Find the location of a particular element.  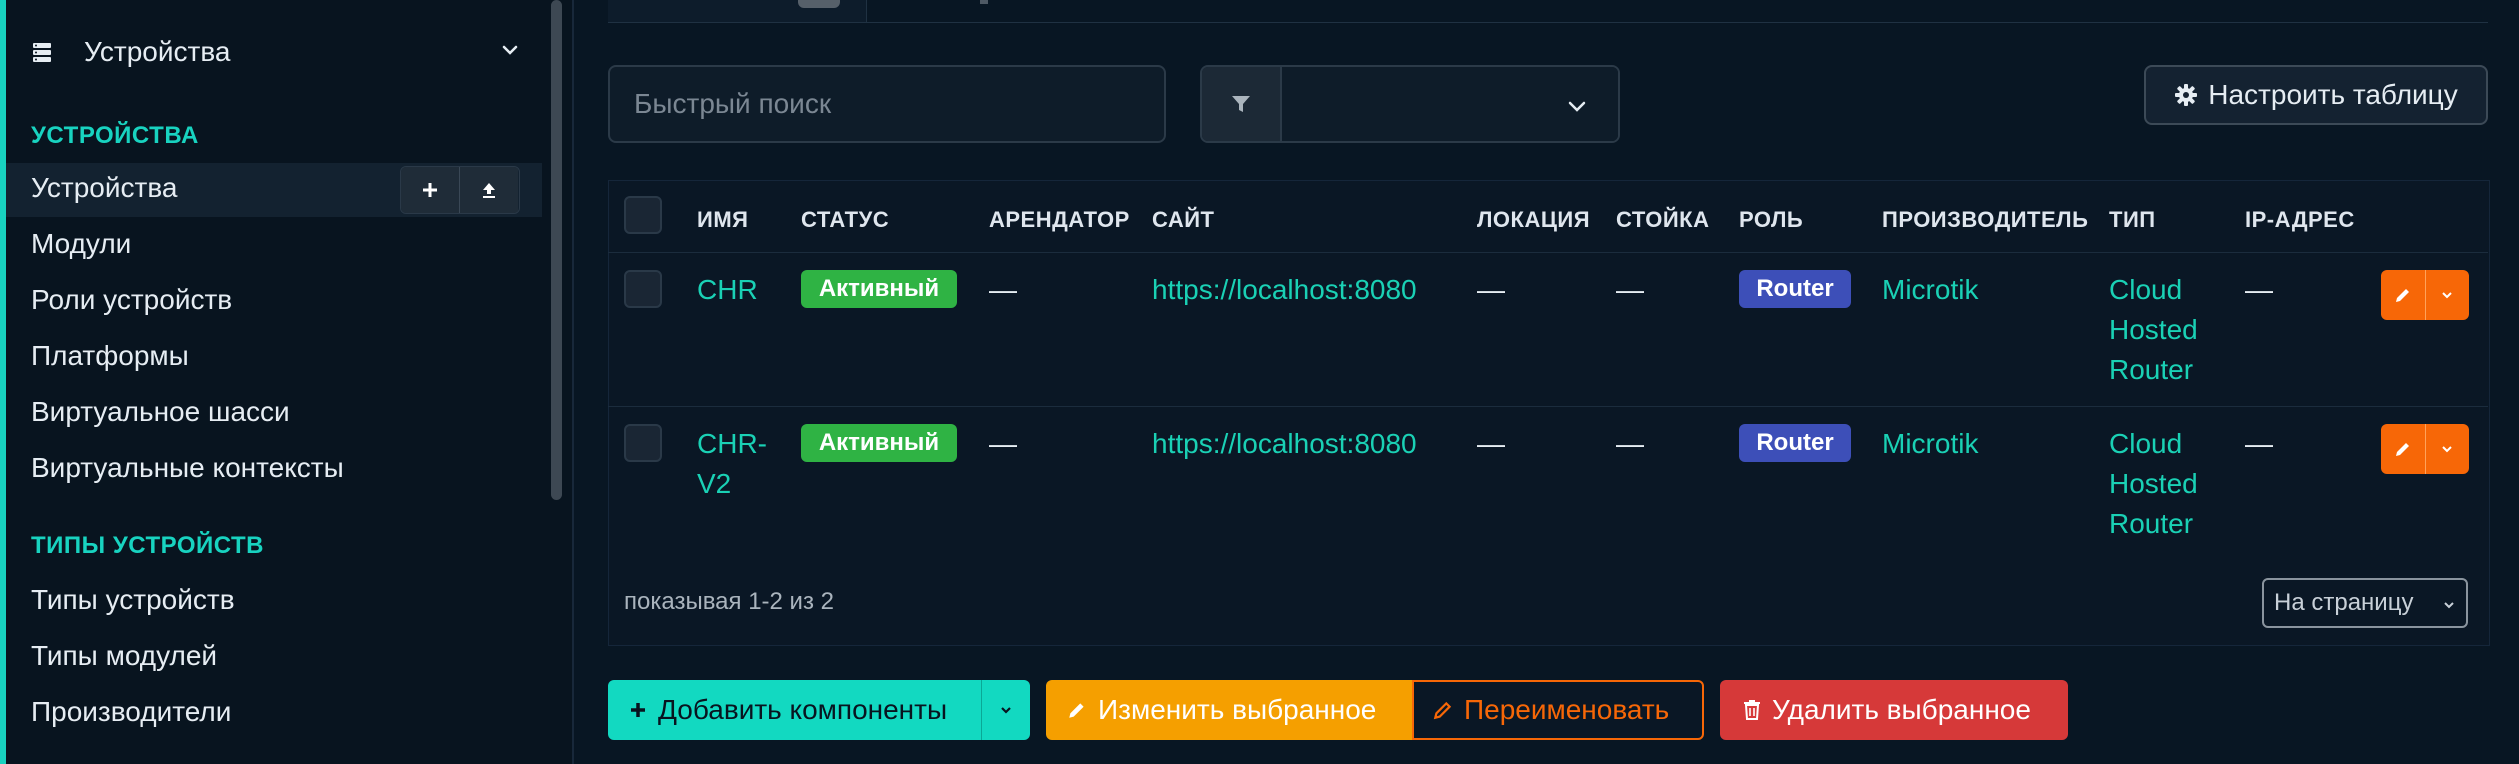

saved-filter-select is located at coordinates (1450, 104).